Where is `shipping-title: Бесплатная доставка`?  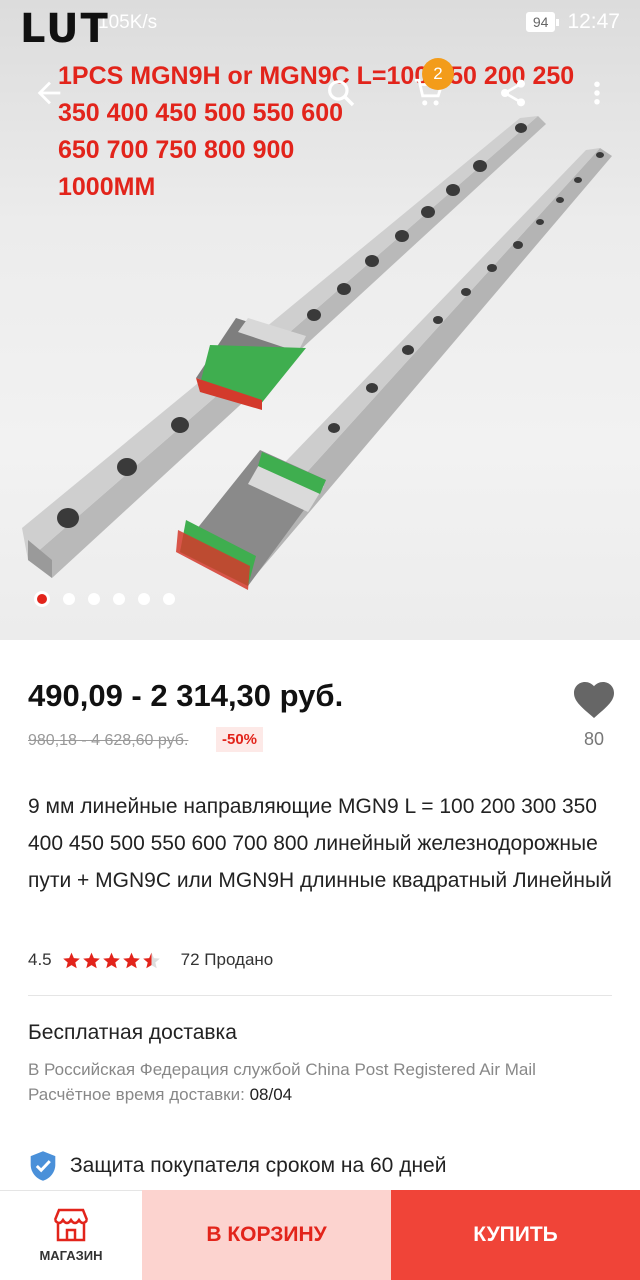
shipping-title: Бесплатная доставка is located at coordinates (132, 1033).